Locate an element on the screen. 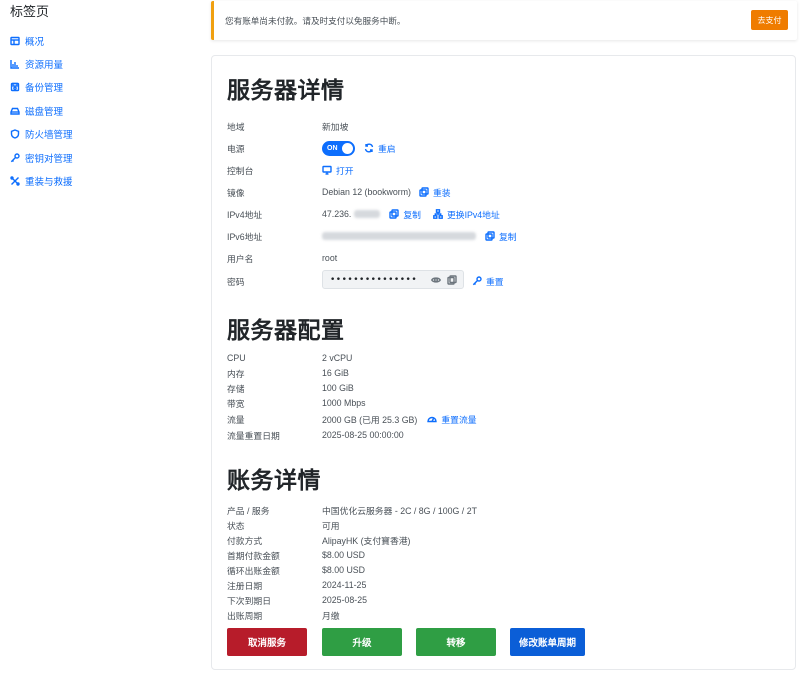 Image resolution: width=800 pixels, height=677 pixels. due-date-row: 下次到期日 2025-08-25 is located at coordinates (507, 600).